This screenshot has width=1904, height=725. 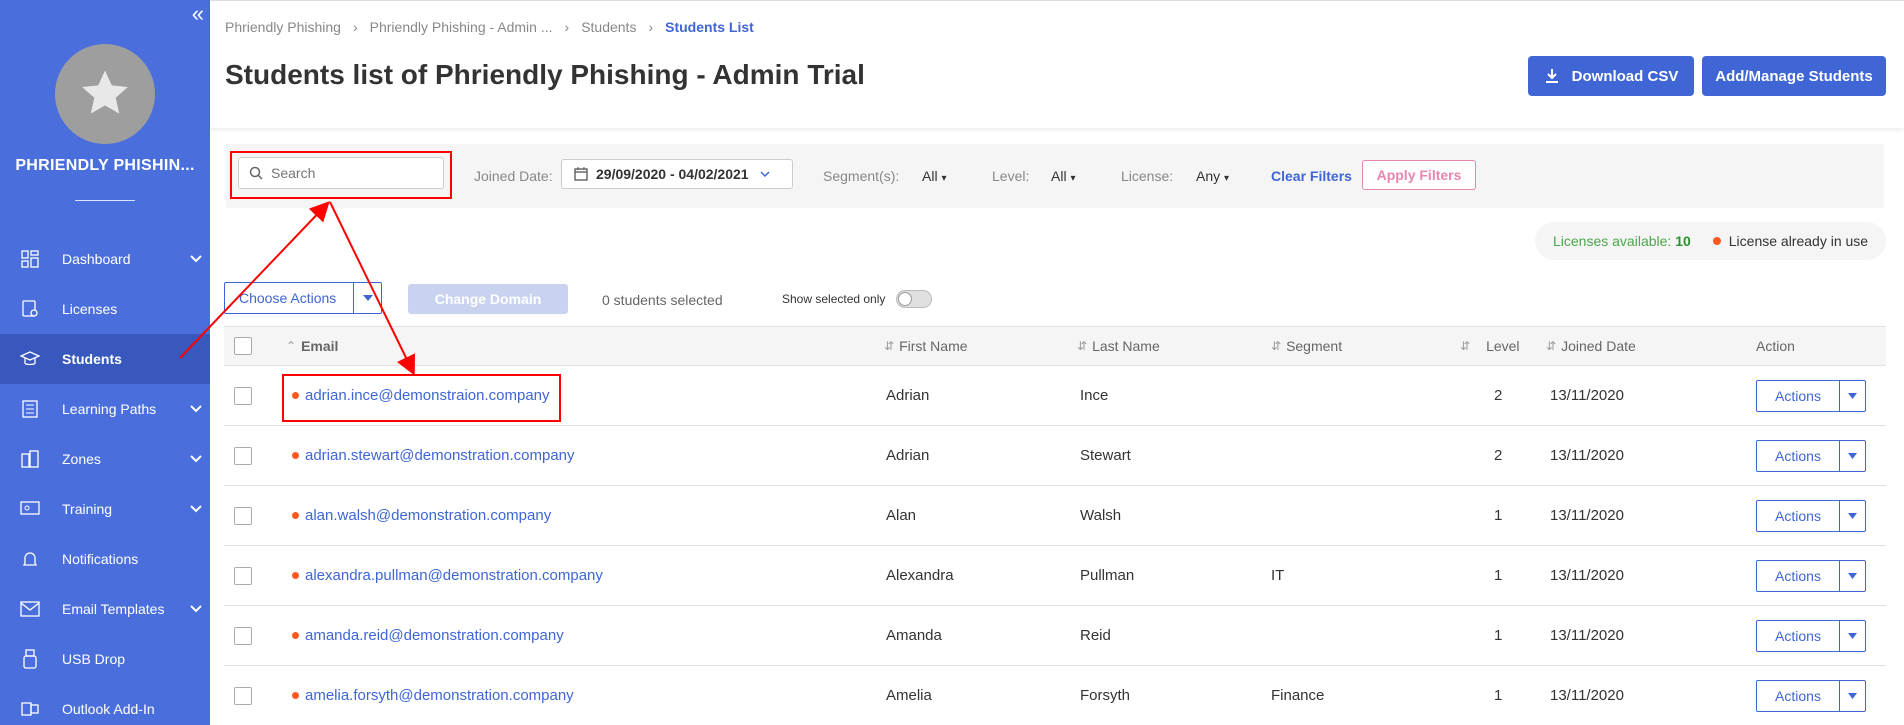 I want to click on show-selected-label: Show selected only, so click(x=834, y=299).